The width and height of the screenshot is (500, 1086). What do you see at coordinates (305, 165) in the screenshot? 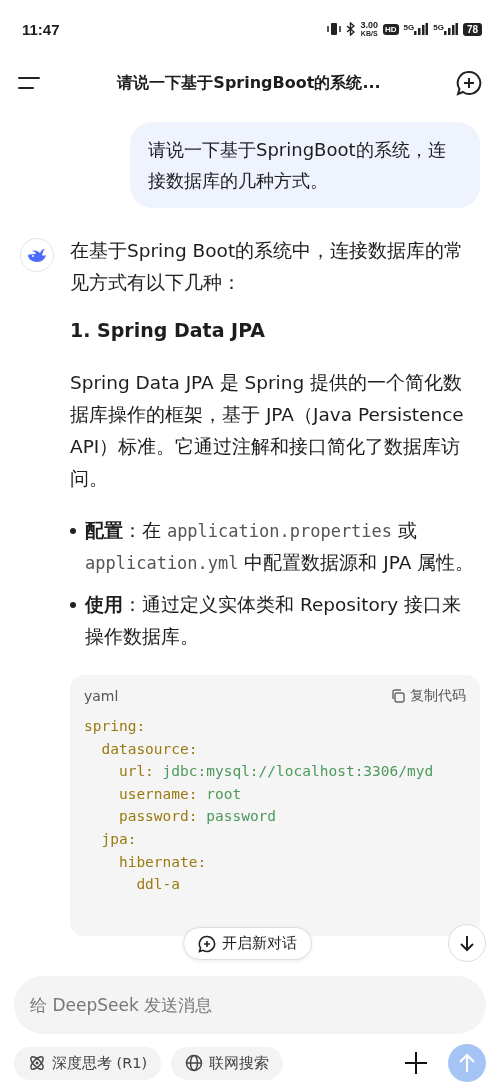
I see `user-message: 请说一下基于SpringBoot的系统，连接数据库的几种方式。` at bounding box center [305, 165].